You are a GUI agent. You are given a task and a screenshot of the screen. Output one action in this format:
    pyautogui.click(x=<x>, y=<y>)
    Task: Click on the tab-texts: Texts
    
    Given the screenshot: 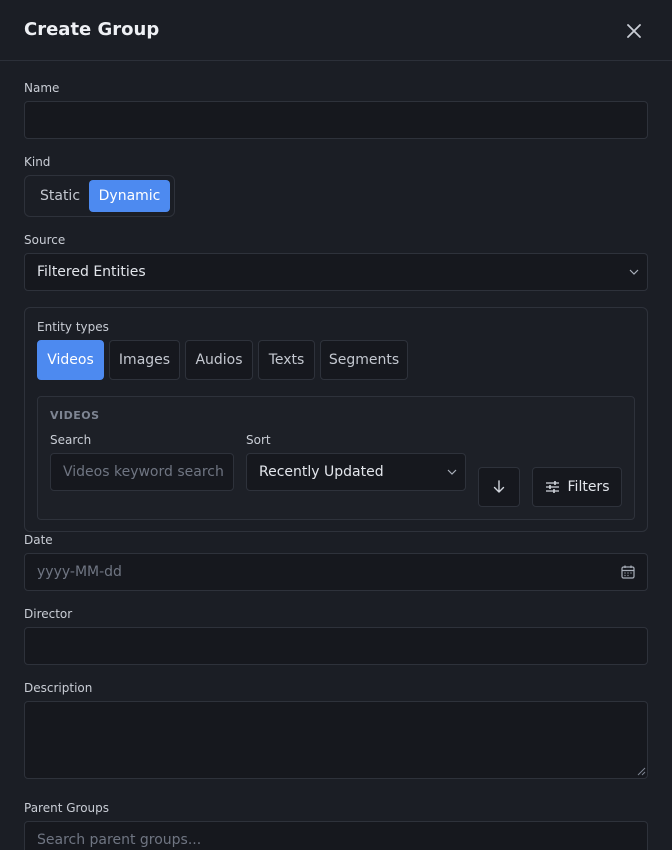 What is the action you would take?
    pyautogui.click(x=286, y=360)
    